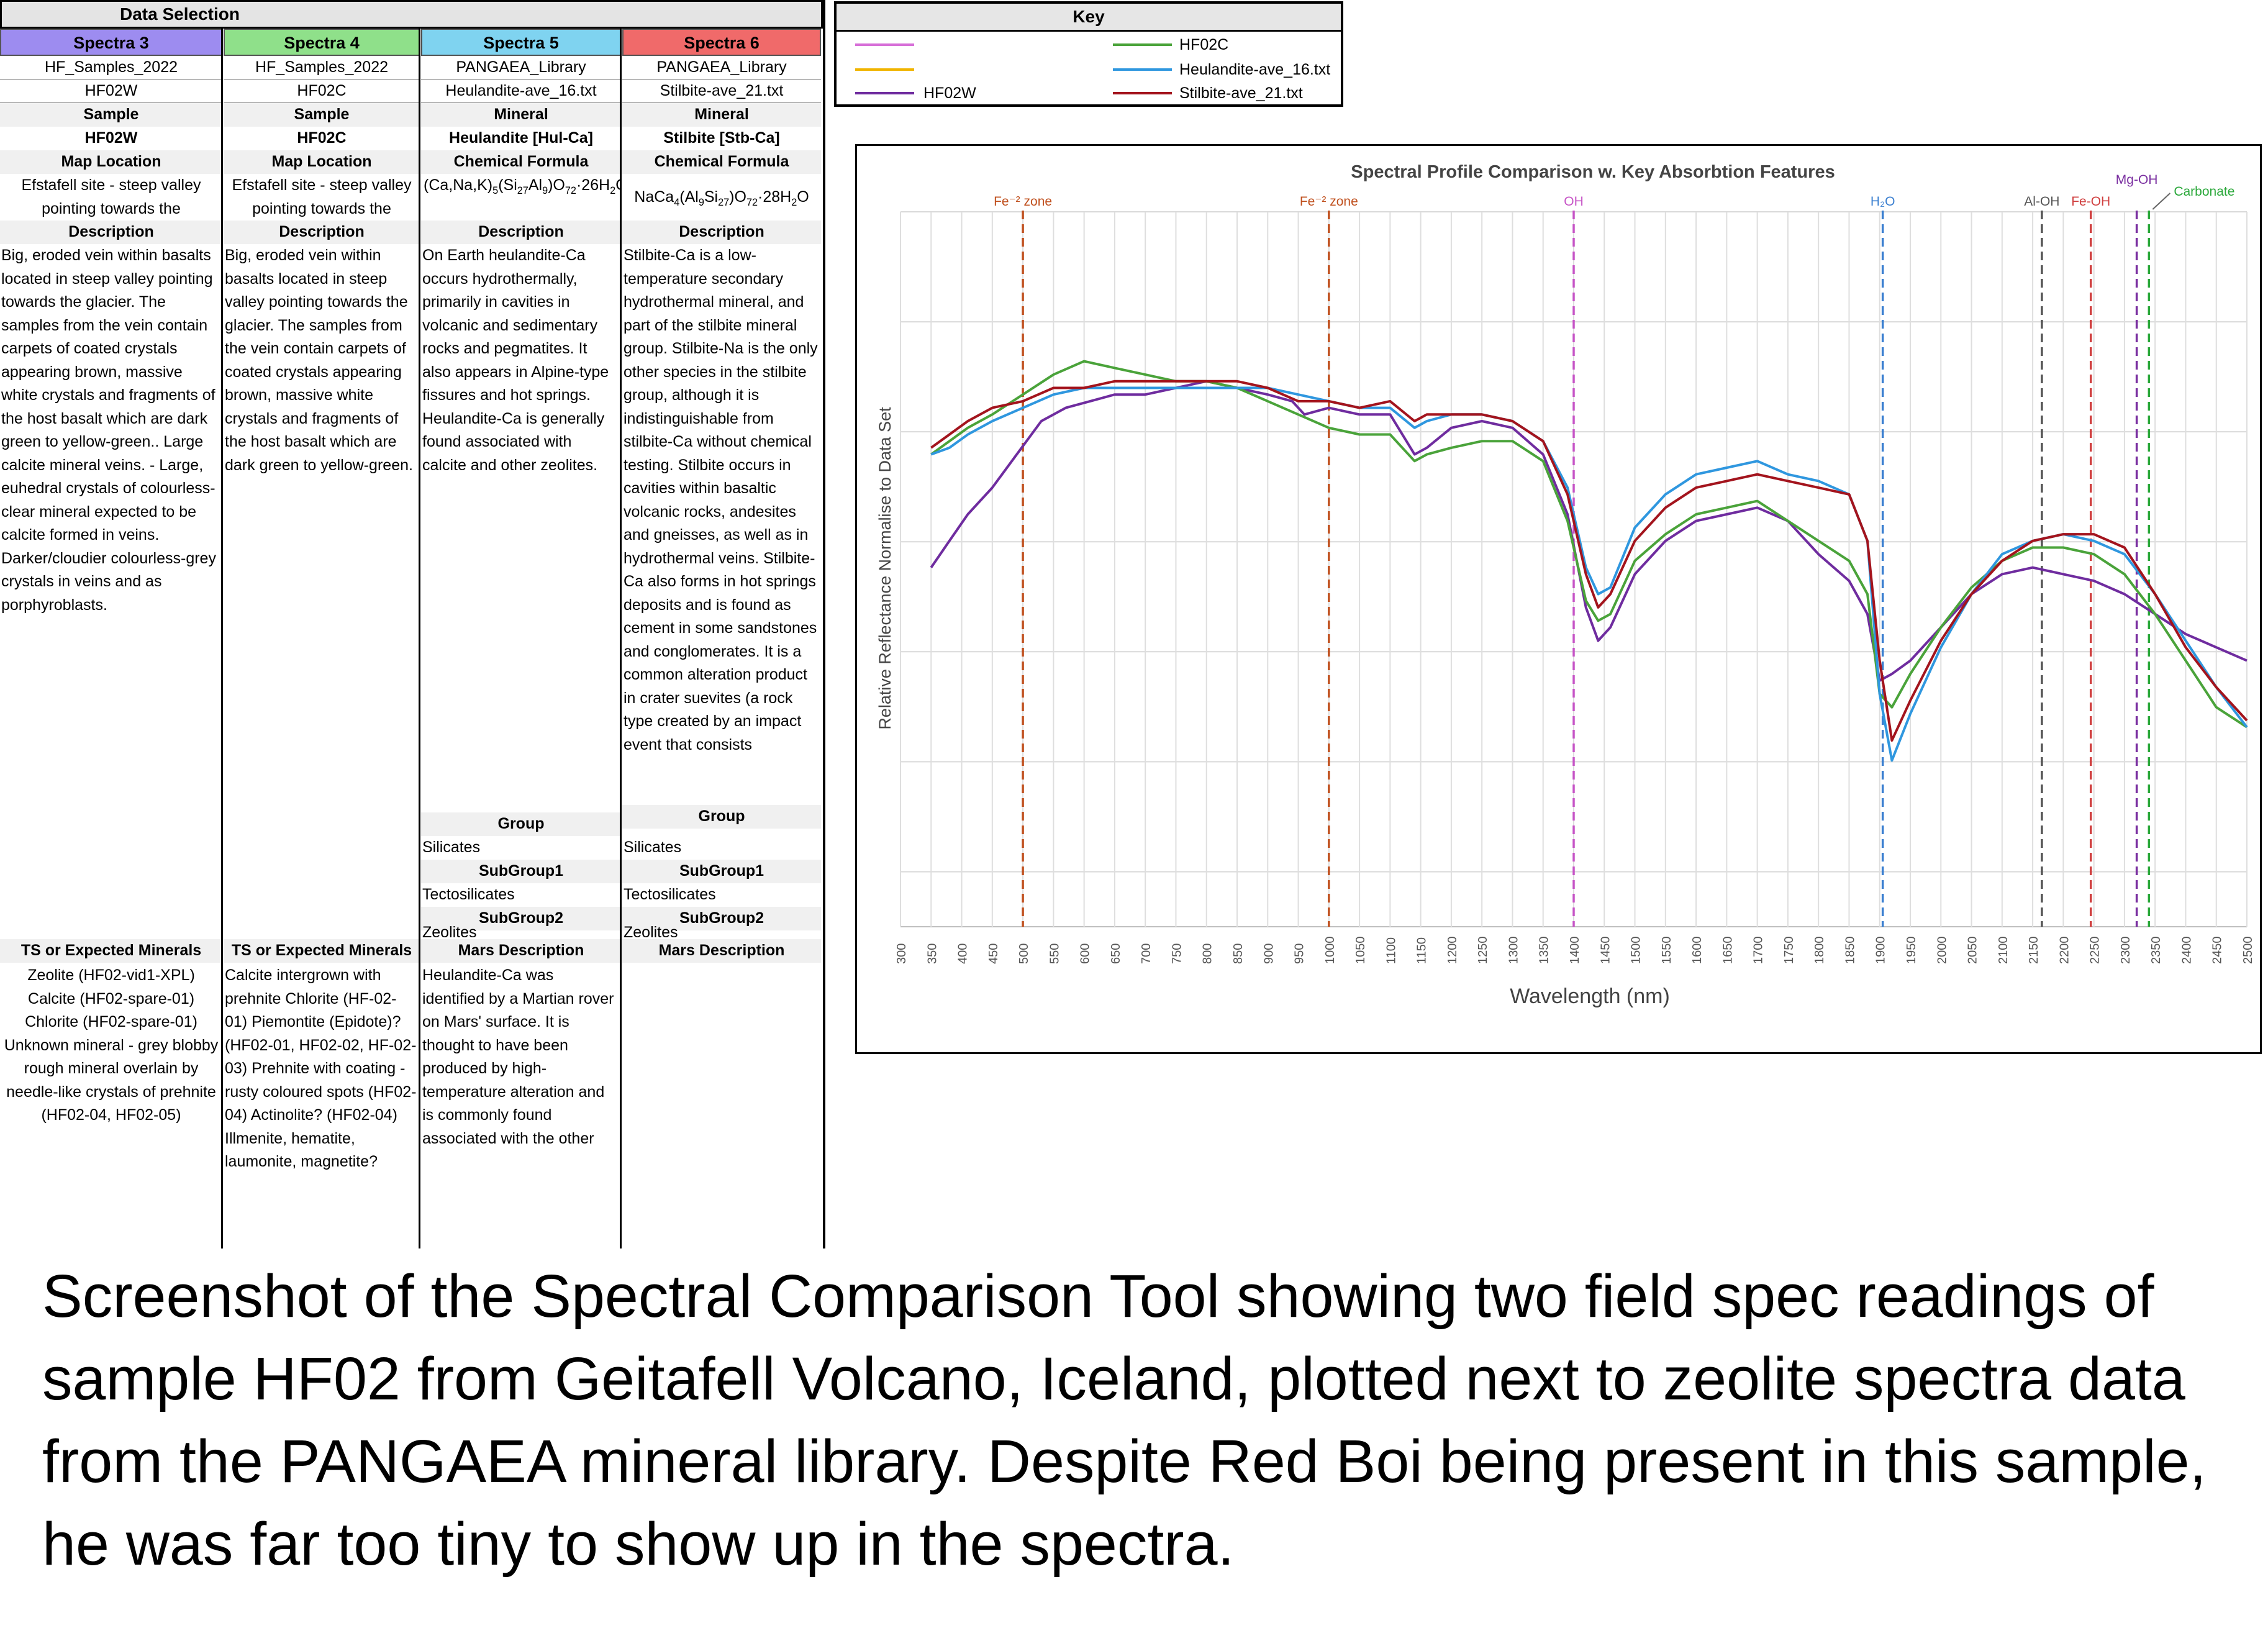 The width and height of the screenshot is (2268, 1628). What do you see at coordinates (1789, 951) in the screenshot?
I see `x-tick-label: 1750` at bounding box center [1789, 951].